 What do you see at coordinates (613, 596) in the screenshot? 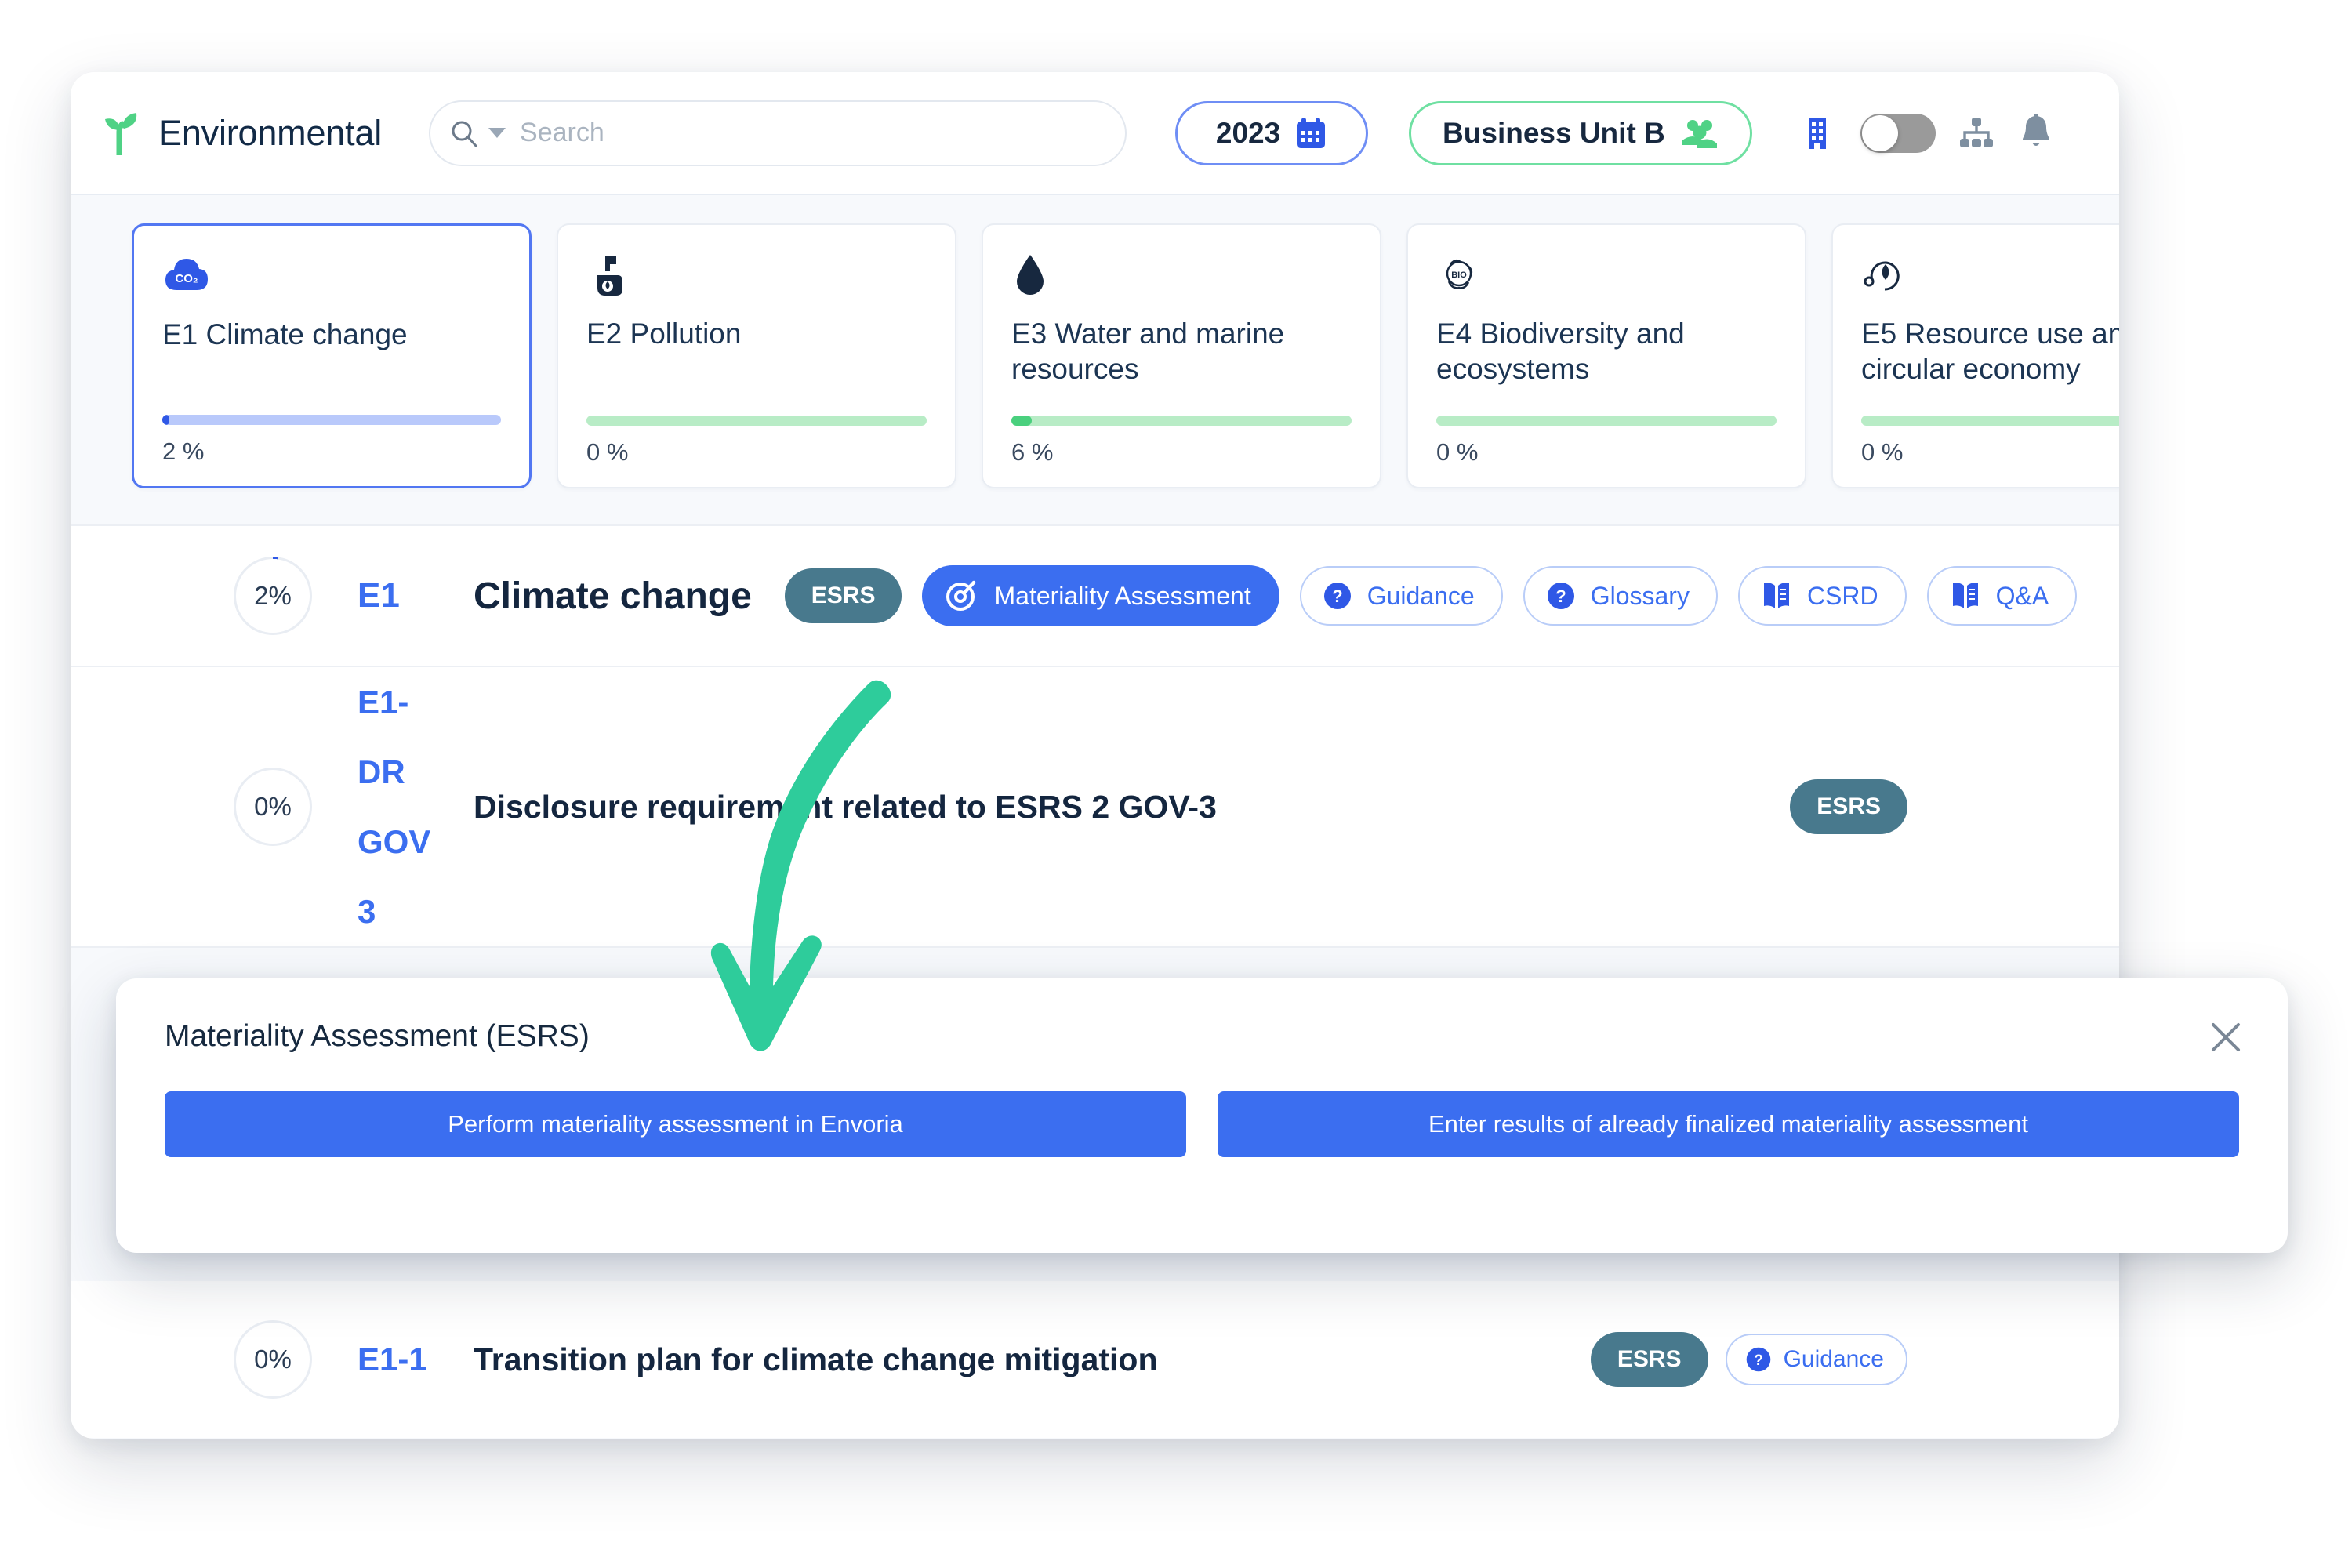
I see `section-title: Climate change` at bounding box center [613, 596].